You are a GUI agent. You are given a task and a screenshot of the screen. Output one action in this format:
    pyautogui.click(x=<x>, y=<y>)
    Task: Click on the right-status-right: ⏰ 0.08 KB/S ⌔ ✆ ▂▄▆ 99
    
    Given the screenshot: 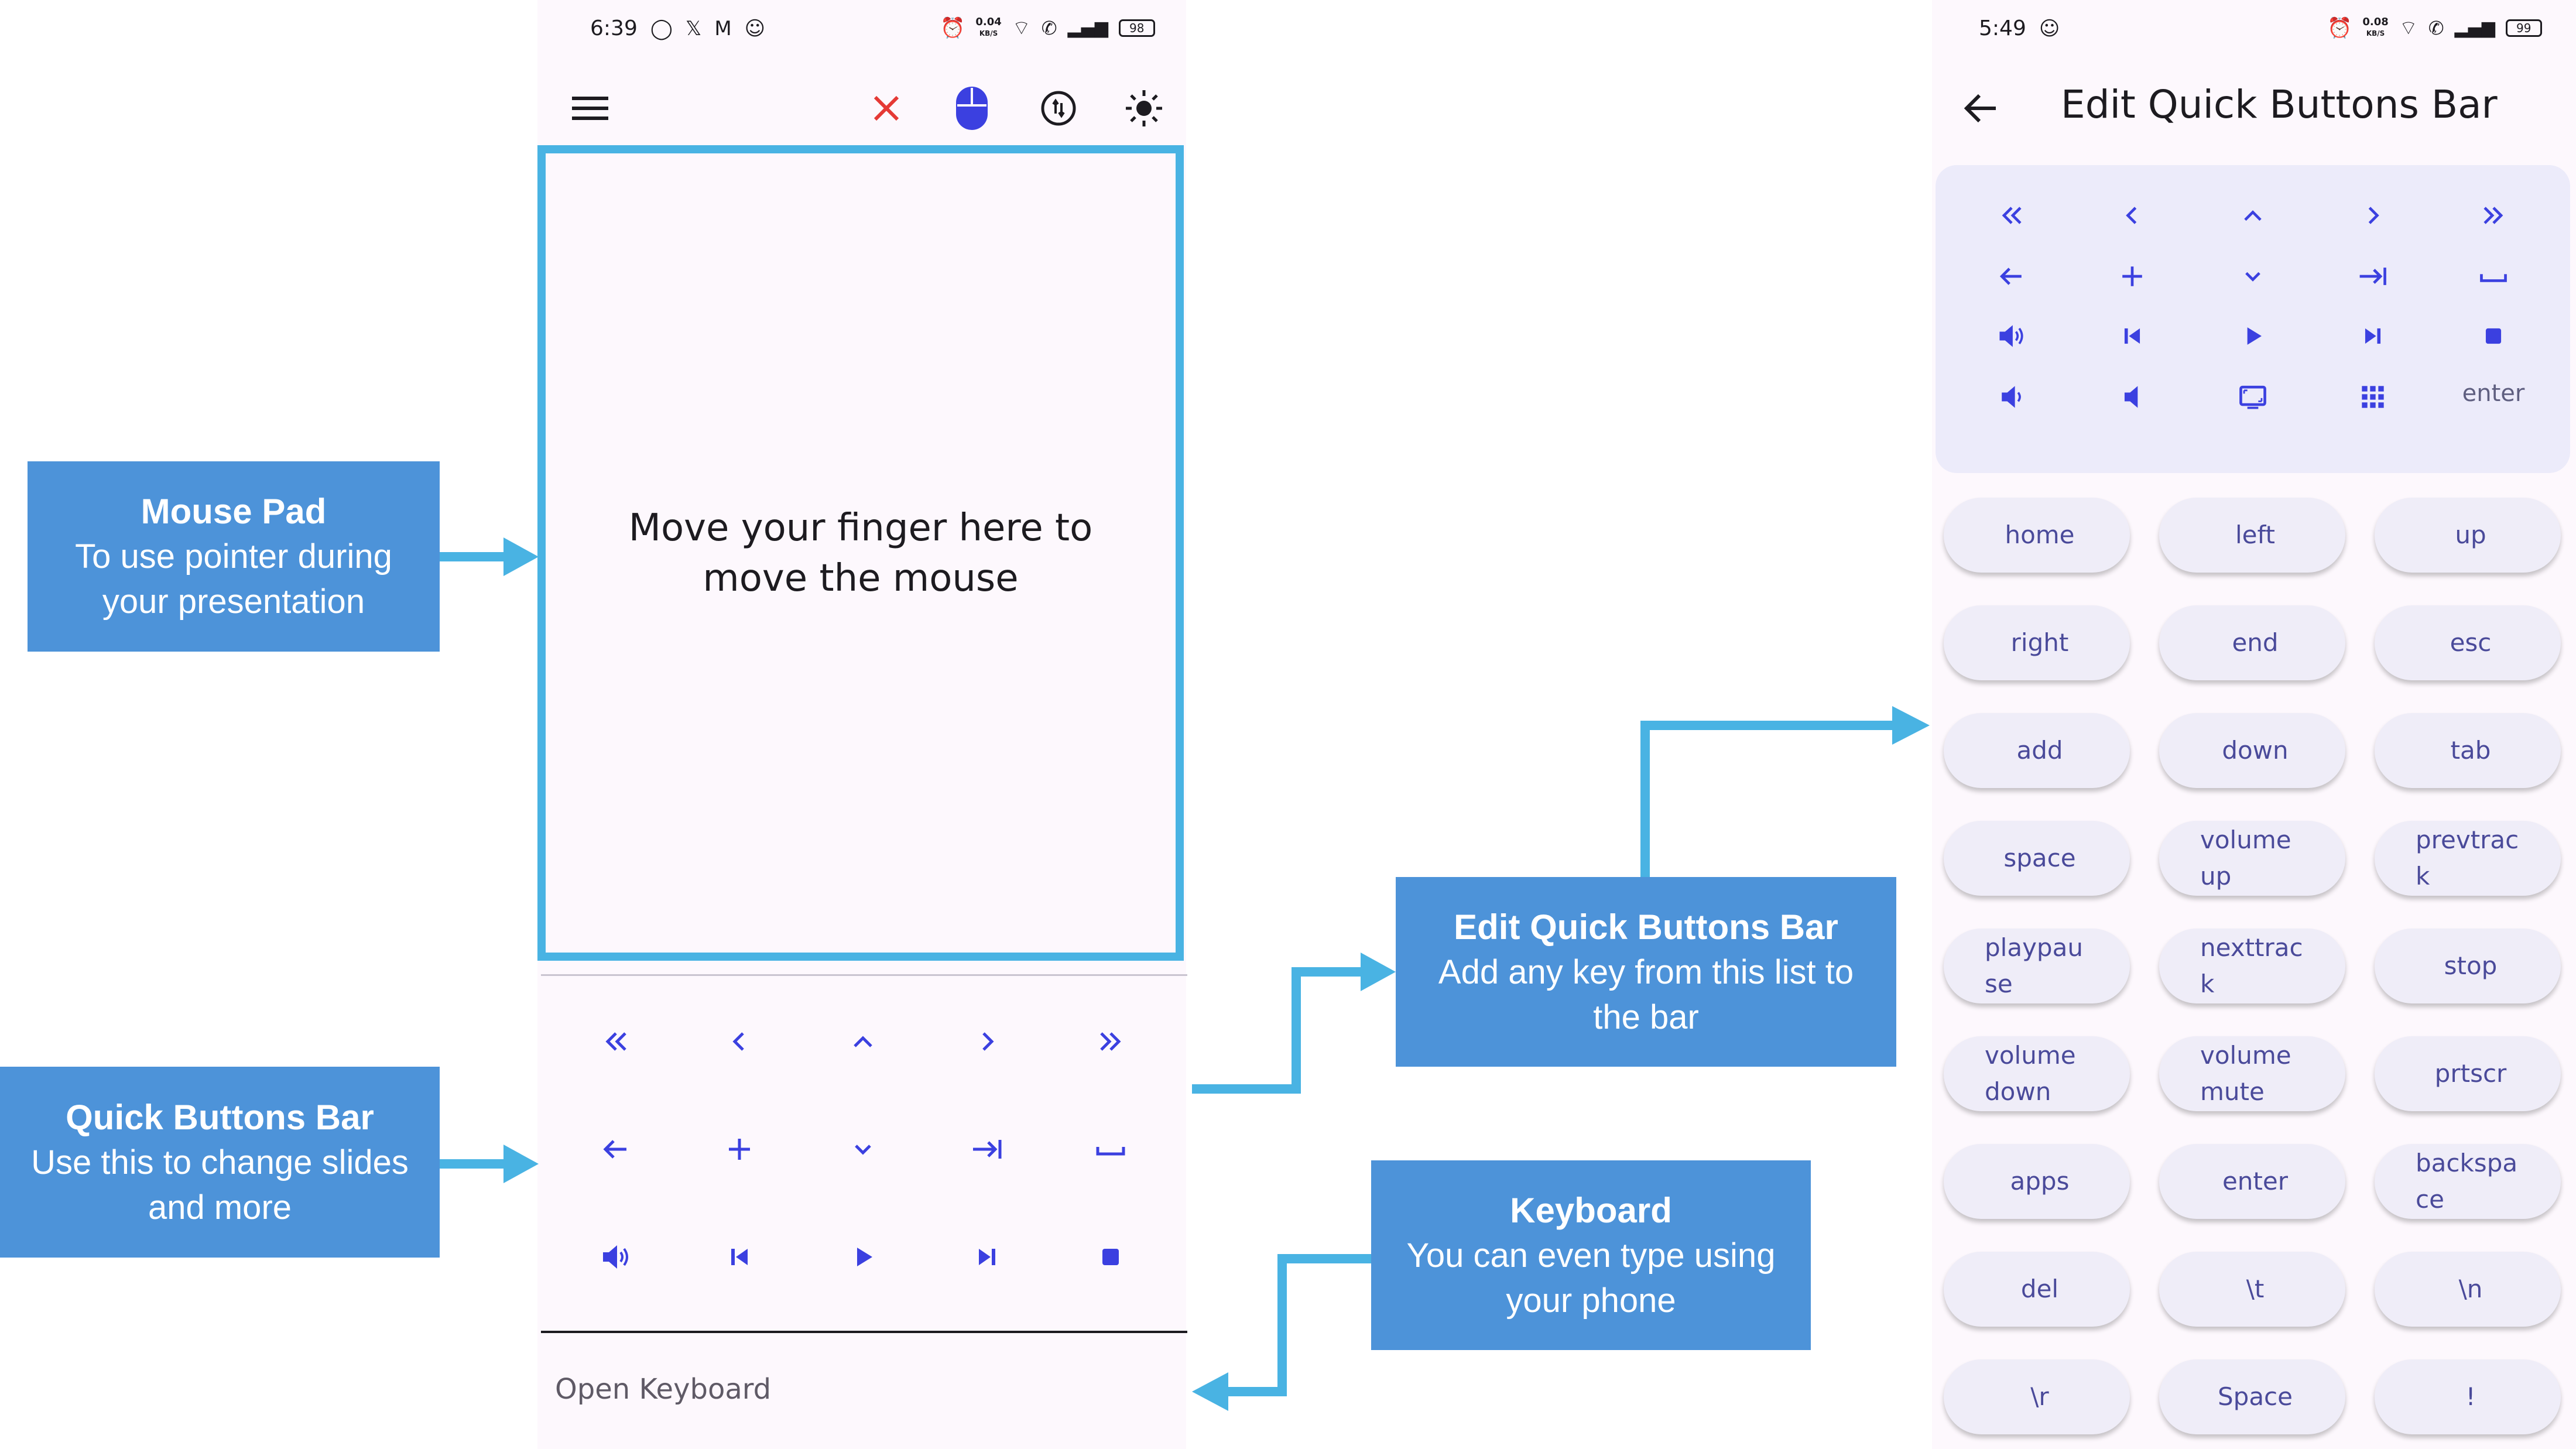 What is the action you would take?
    pyautogui.click(x=2434, y=27)
    